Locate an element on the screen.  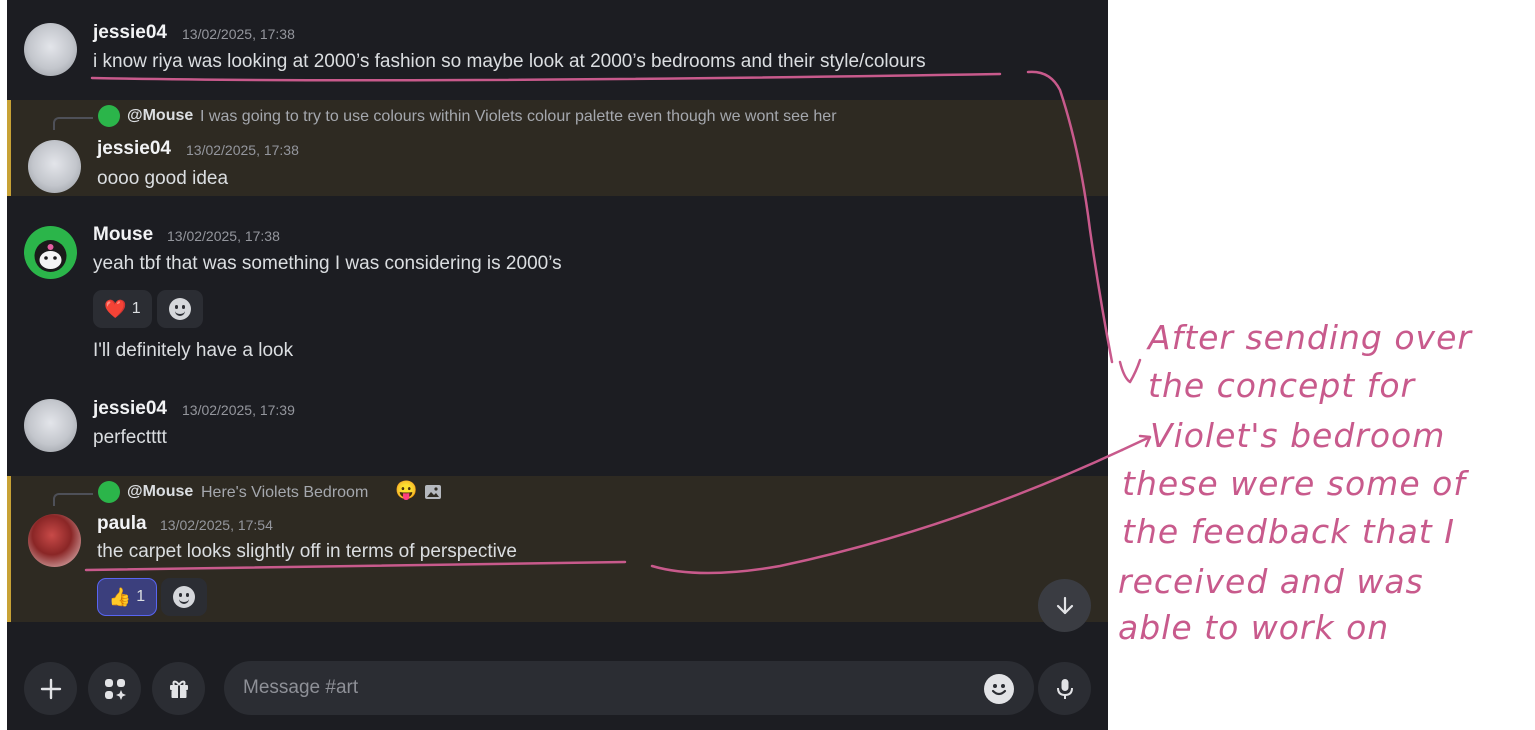
gift-icon is located at coordinates (178, 689).